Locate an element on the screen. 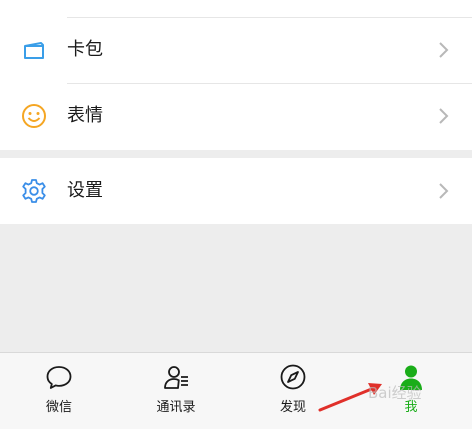 This screenshot has height=429, width=472. tab-contacts: 通讯录 is located at coordinates (176, 391).